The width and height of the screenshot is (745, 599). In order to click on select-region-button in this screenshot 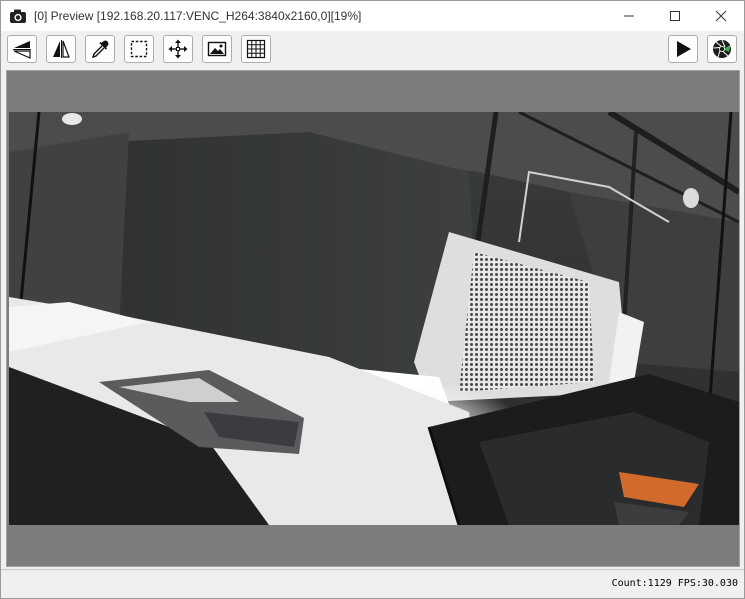, I will do `click(139, 49)`.